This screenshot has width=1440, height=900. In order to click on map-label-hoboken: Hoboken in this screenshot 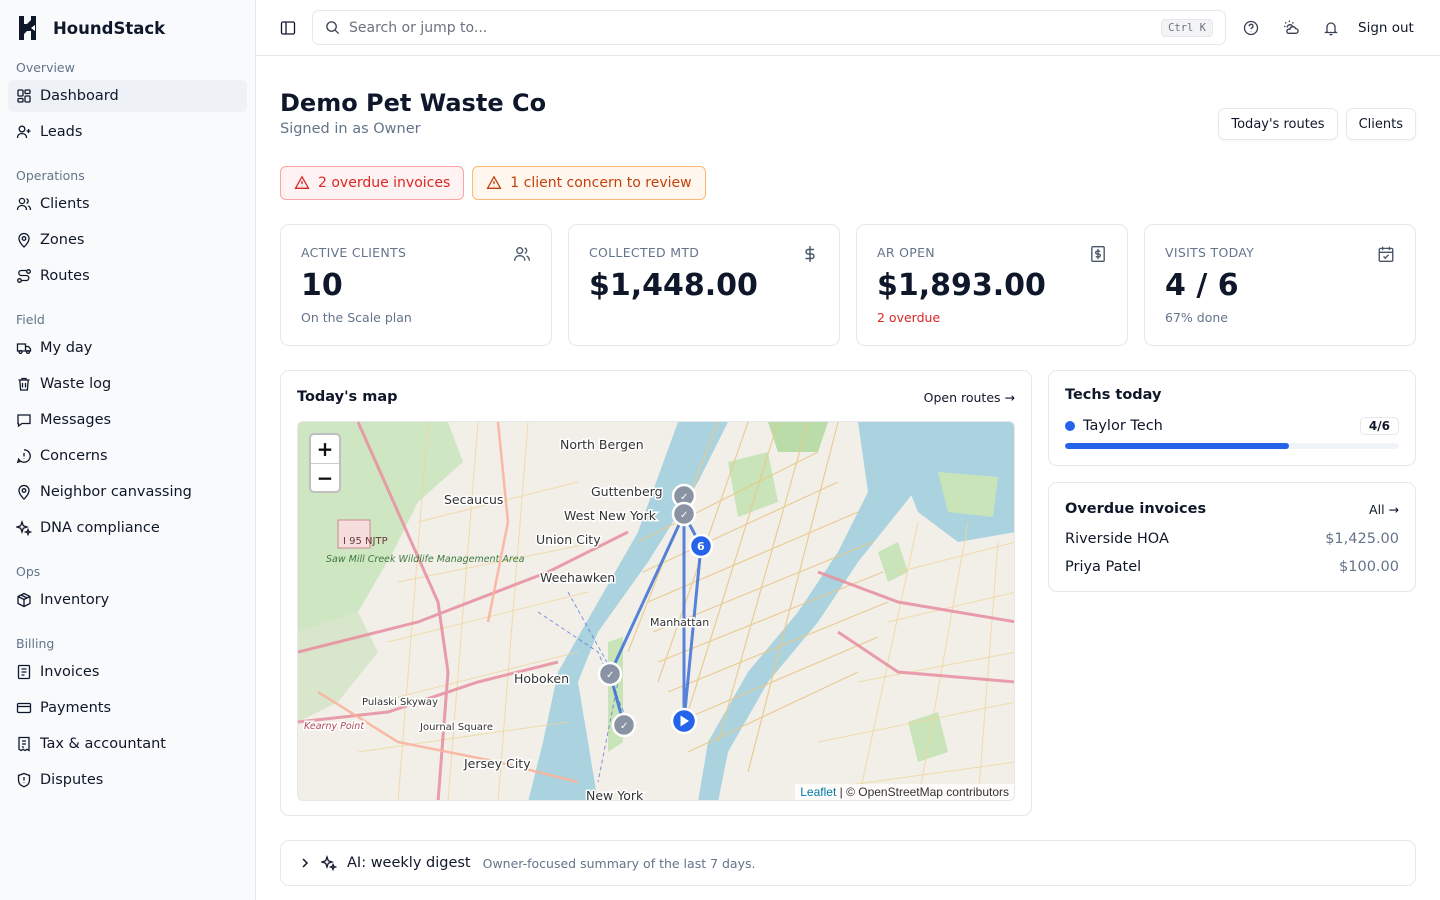, I will do `click(541, 678)`.